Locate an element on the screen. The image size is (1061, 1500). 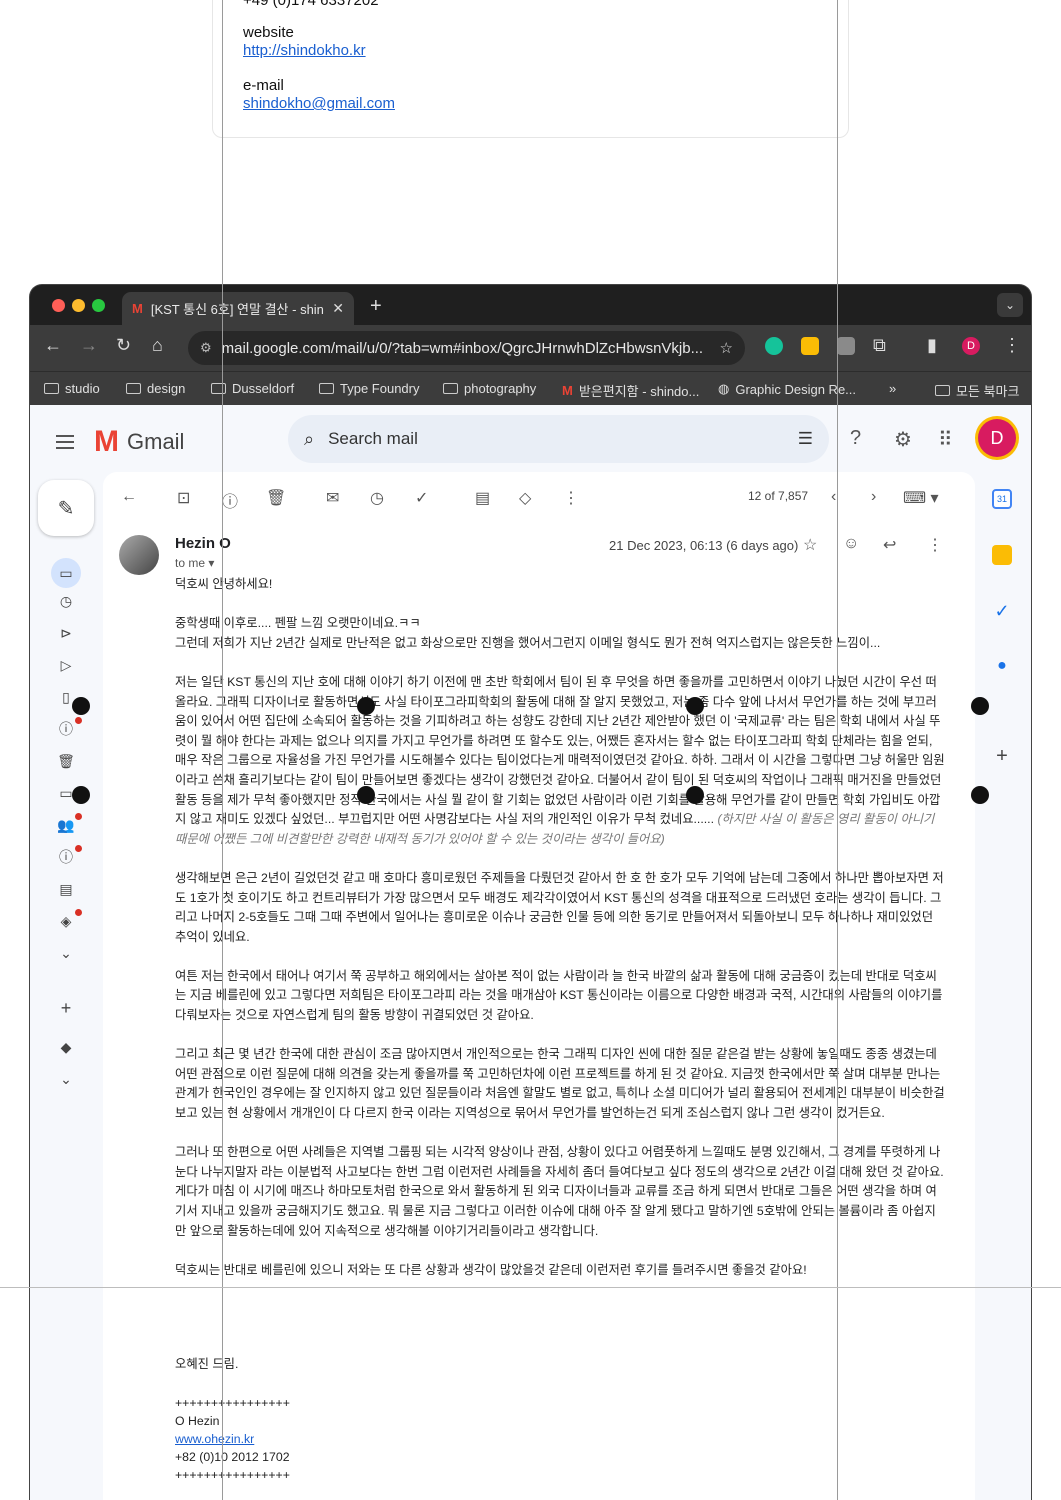
bookmark-photography: photography is located at coordinates (489, 388).